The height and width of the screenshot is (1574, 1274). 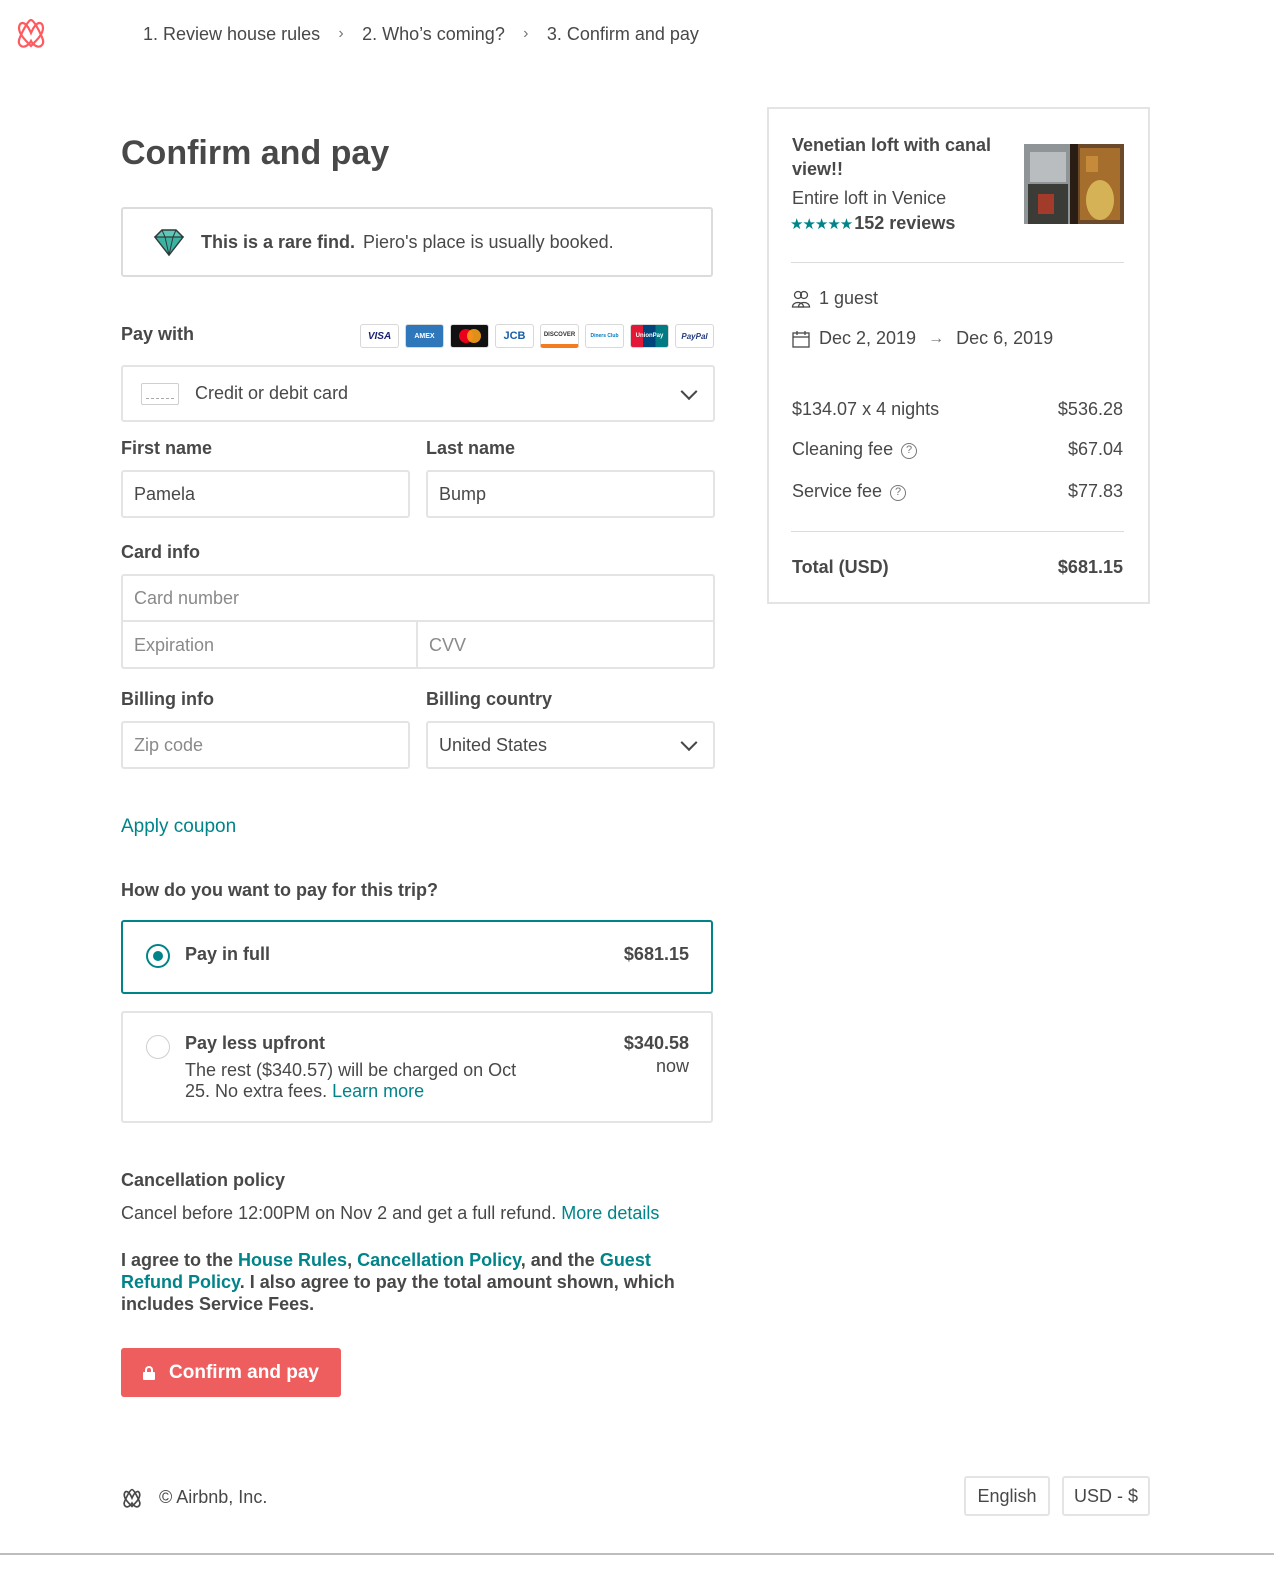 What do you see at coordinates (570, 494) in the screenshot?
I see `last-name-field: Bump` at bounding box center [570, 494].